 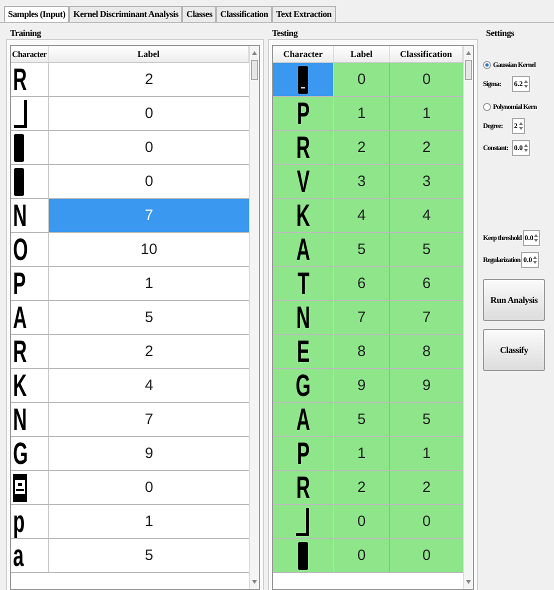 I want to click on table-cell: V, so click(x=303, y=181).